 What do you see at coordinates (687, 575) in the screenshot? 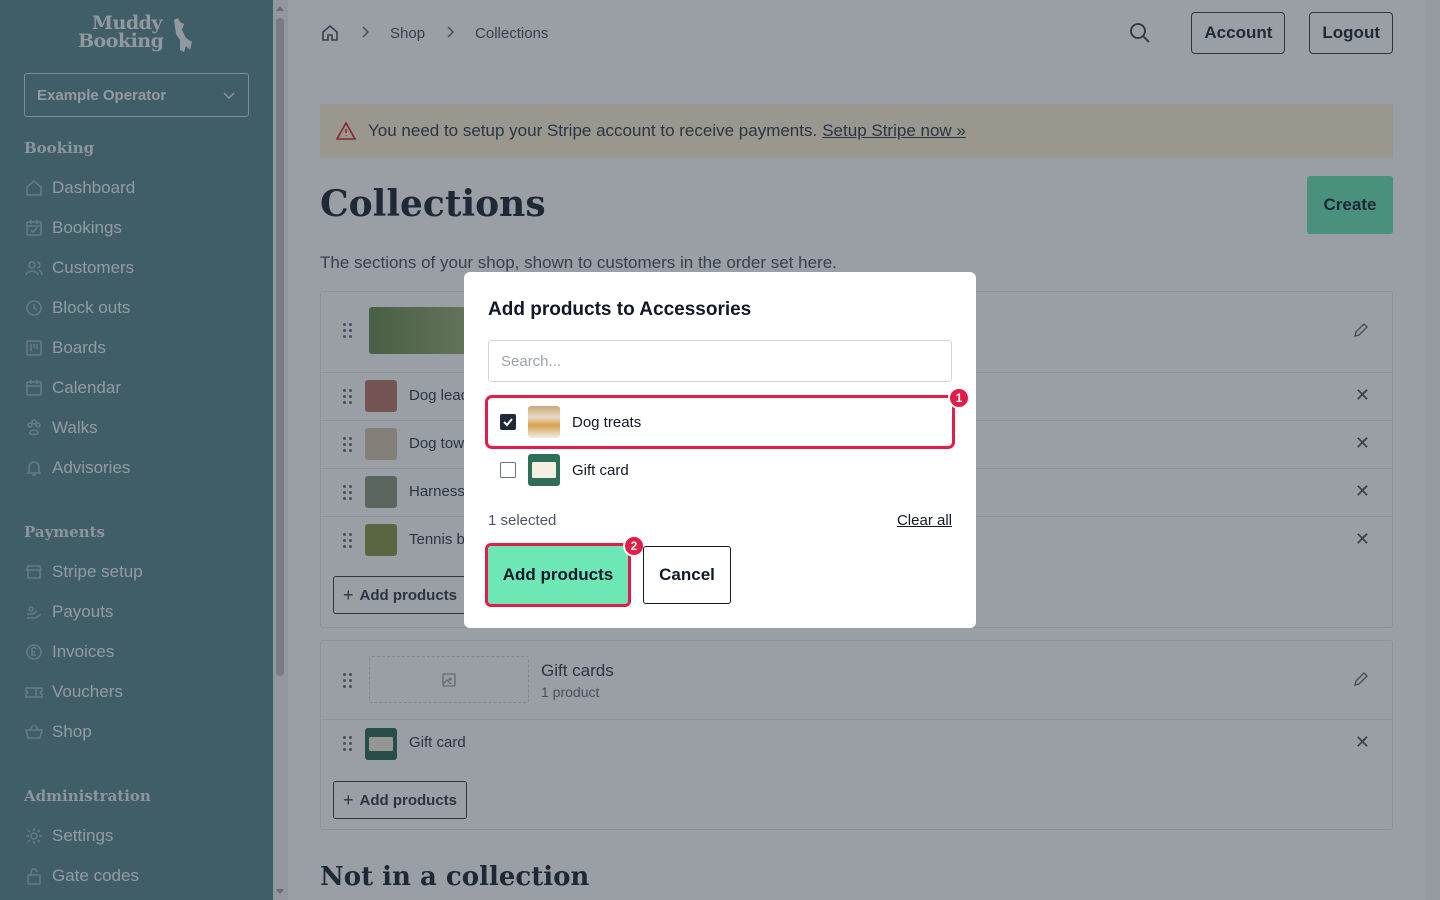
I see `cancel-button: Cancel` at bounding box center [687, 575].